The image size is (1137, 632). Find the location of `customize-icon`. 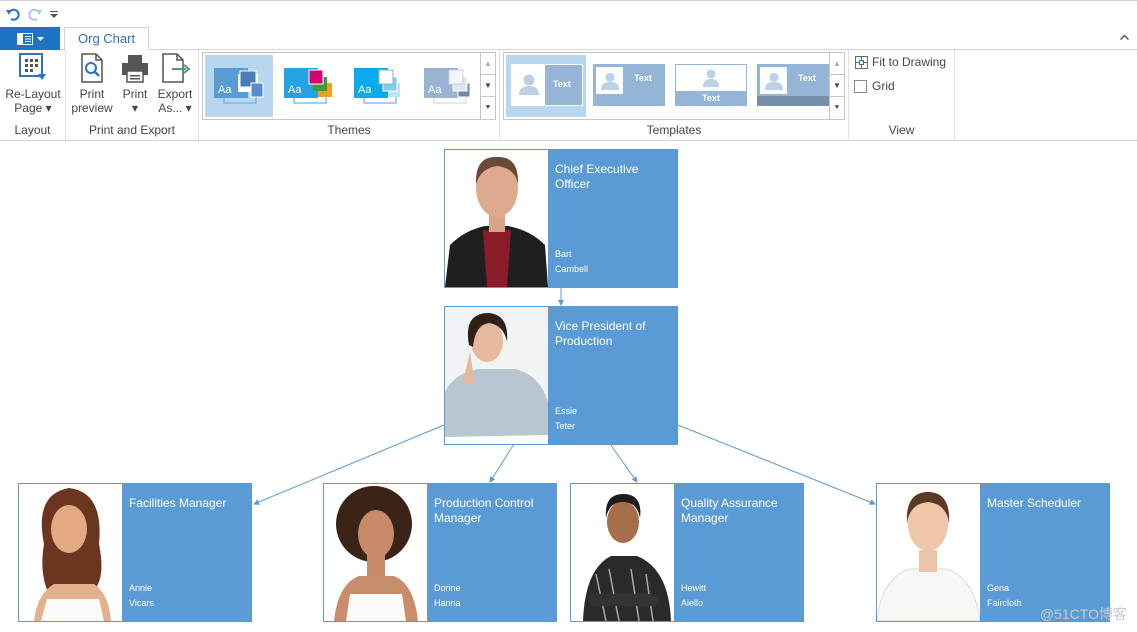

customize-icon is located at coordinates (54, 14).